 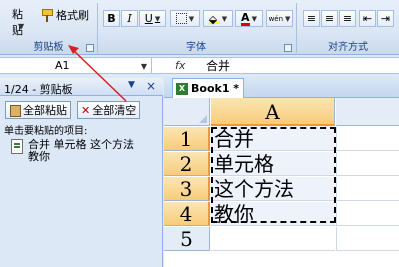 I want to click on align-center-icon: ≡, so click(x=329, y=18).